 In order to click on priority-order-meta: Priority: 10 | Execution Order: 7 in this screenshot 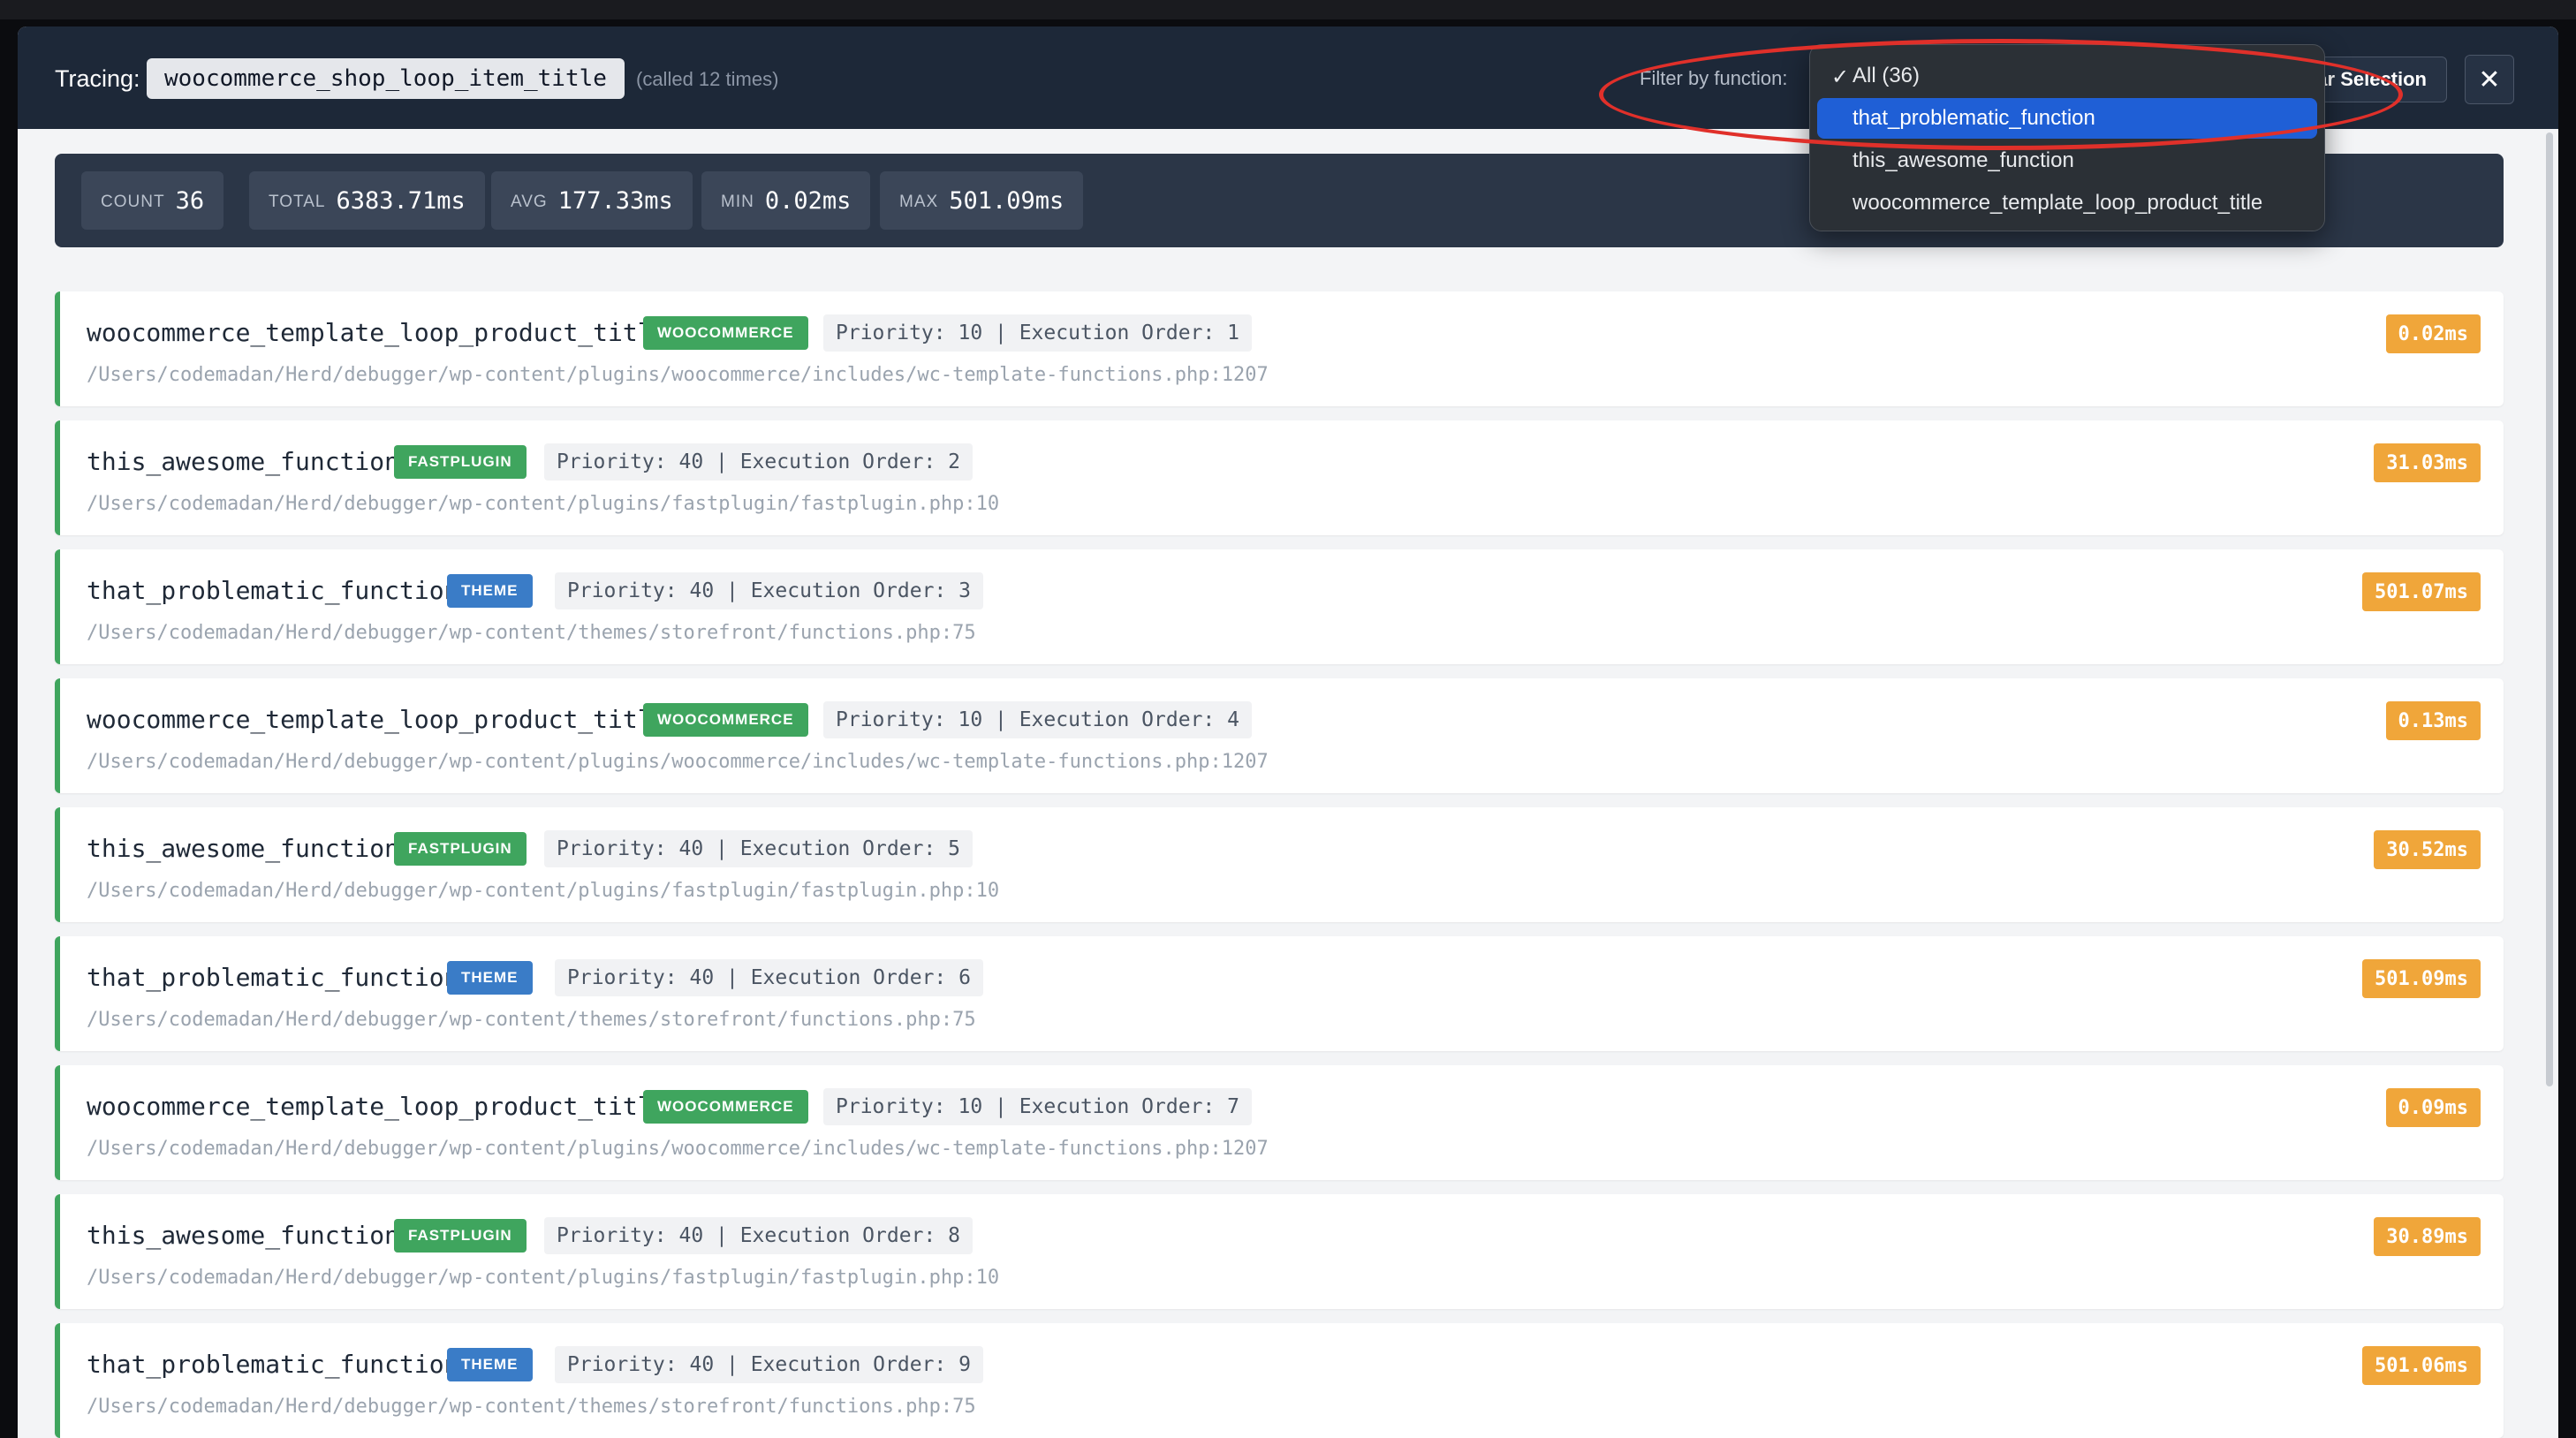, I will do `click(1037, 1106)`.